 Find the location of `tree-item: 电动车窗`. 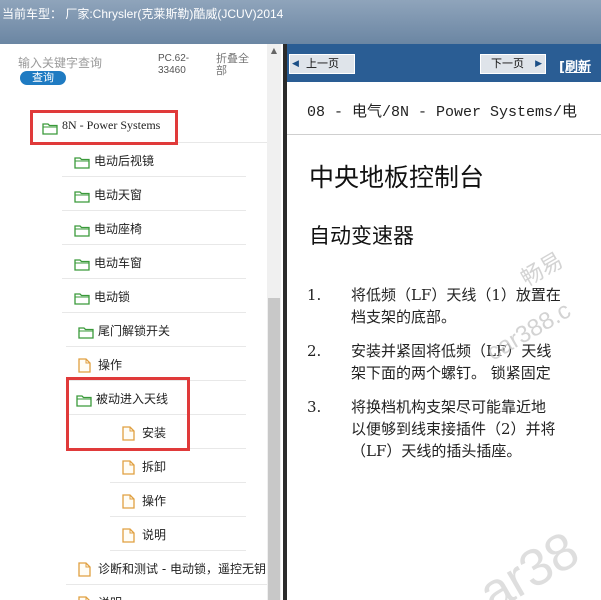

tree-item: 电动车窗 is located at coordinates (154, 262).